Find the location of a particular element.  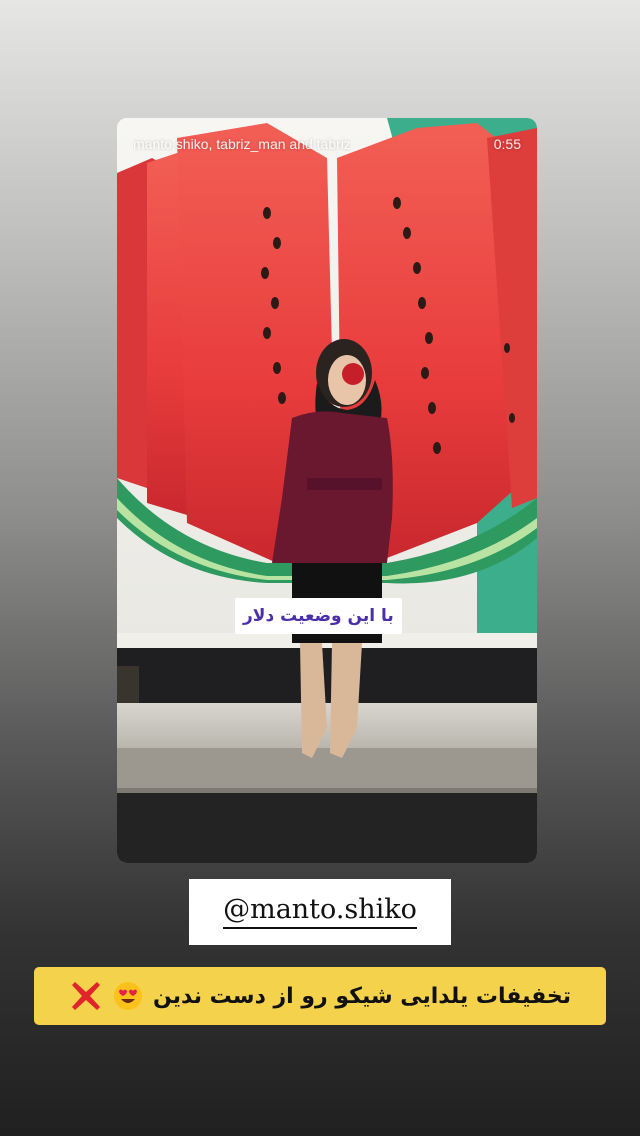

promo-text: تخفیفات یلدایی شیکو رو از دست ندین is located at coordinates (362, 996).